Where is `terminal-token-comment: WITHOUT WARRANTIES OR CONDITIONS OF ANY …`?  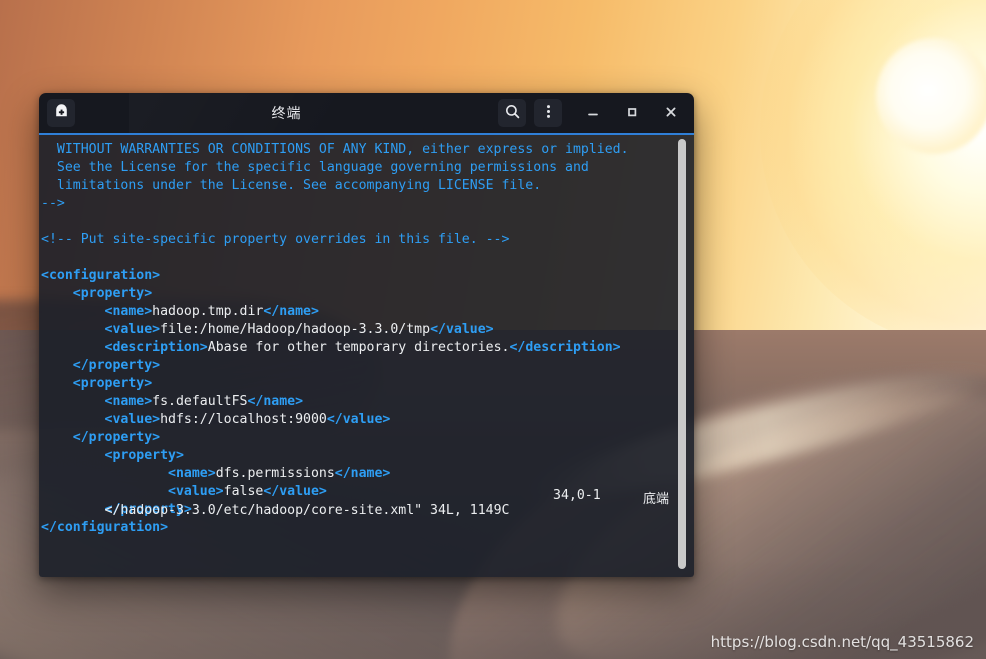
terminal-token-comment: WITHOUT WARRANTIES OR CONDITIONS OF ANY … is located at coordinates (335, 149).